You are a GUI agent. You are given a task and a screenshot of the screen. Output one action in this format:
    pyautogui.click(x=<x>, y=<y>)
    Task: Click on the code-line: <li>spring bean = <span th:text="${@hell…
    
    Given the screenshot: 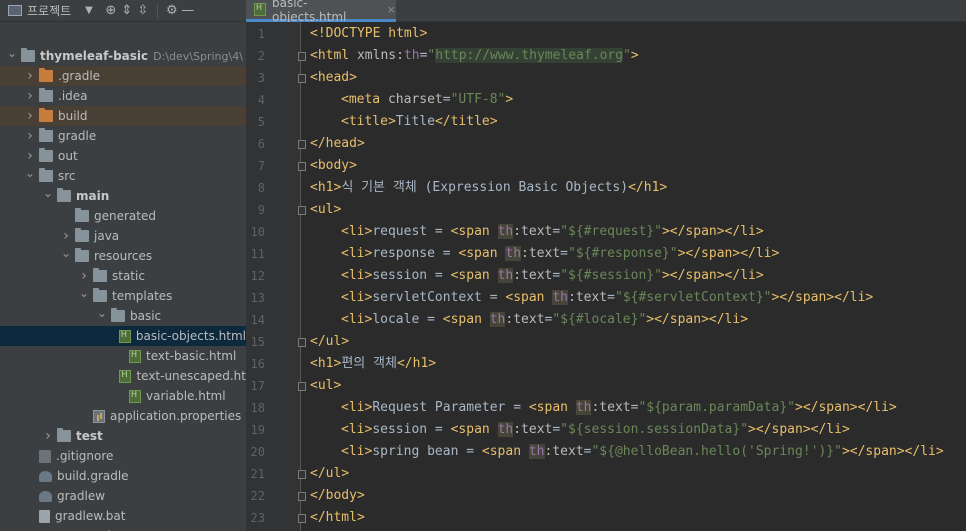 What is the action you would take?
    pyautogui.click(x=642, y=452)
    